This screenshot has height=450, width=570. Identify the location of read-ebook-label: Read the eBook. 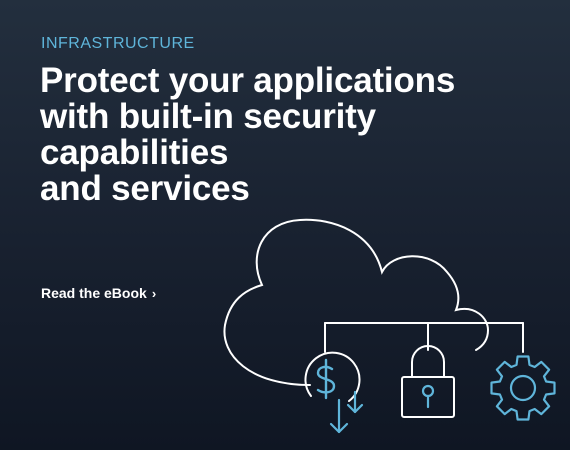
(94, 293).